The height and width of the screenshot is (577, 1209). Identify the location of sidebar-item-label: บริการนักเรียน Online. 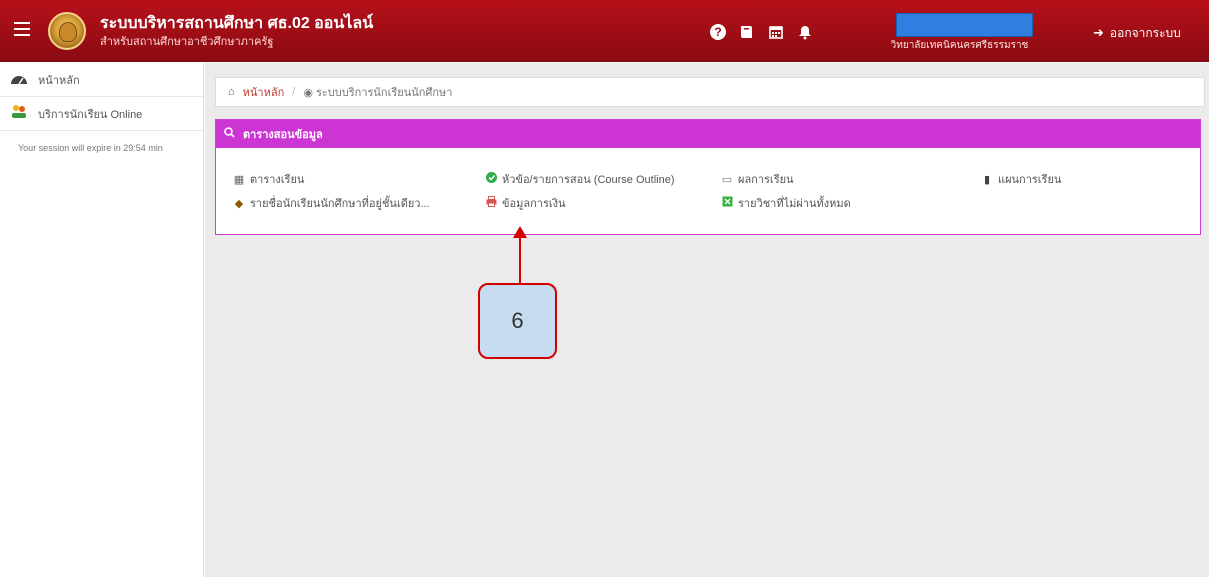
(90, 114).